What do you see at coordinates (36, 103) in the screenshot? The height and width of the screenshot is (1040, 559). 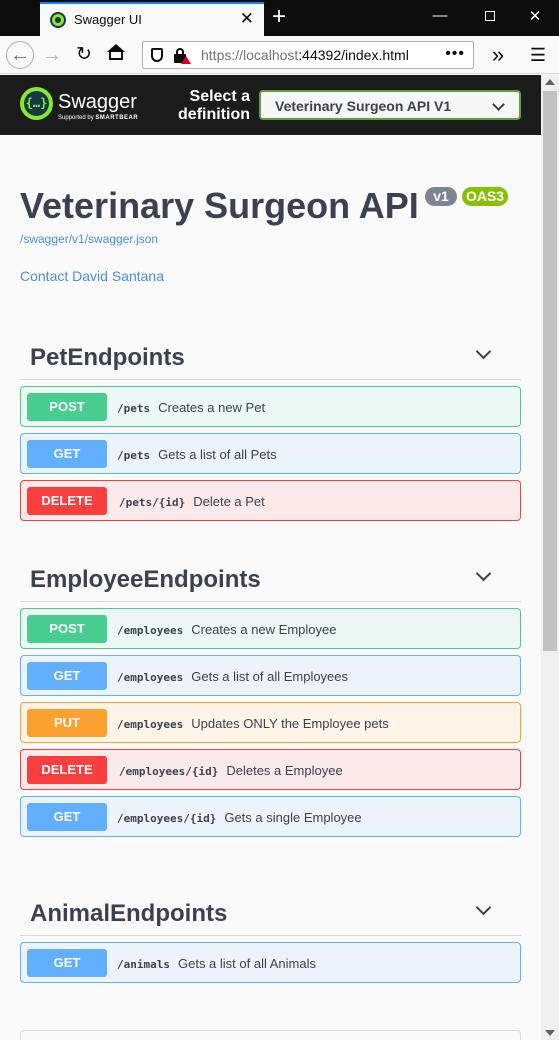 I see `swagger-logo-icon: {…}` at bounding box center [36, 103].